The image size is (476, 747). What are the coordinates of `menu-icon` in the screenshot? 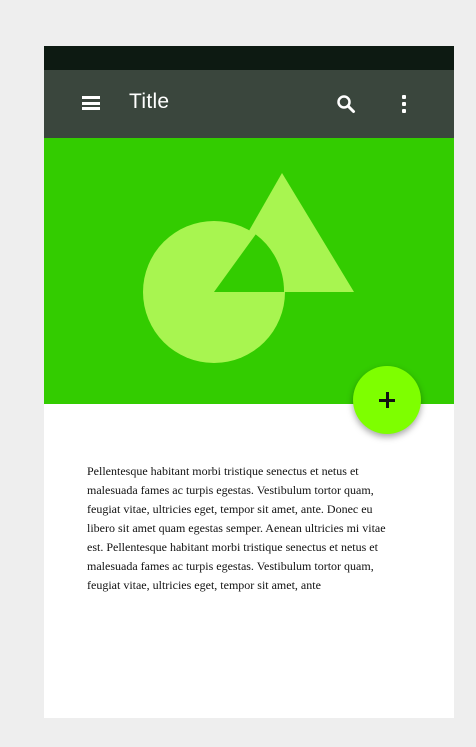 It's located at (91, 103).